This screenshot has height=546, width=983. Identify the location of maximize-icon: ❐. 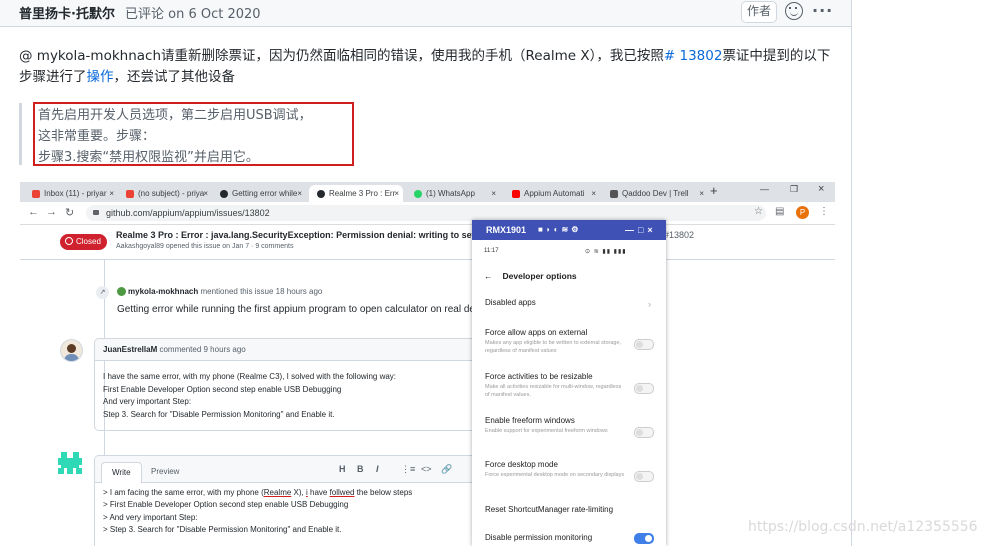
(794, 189).